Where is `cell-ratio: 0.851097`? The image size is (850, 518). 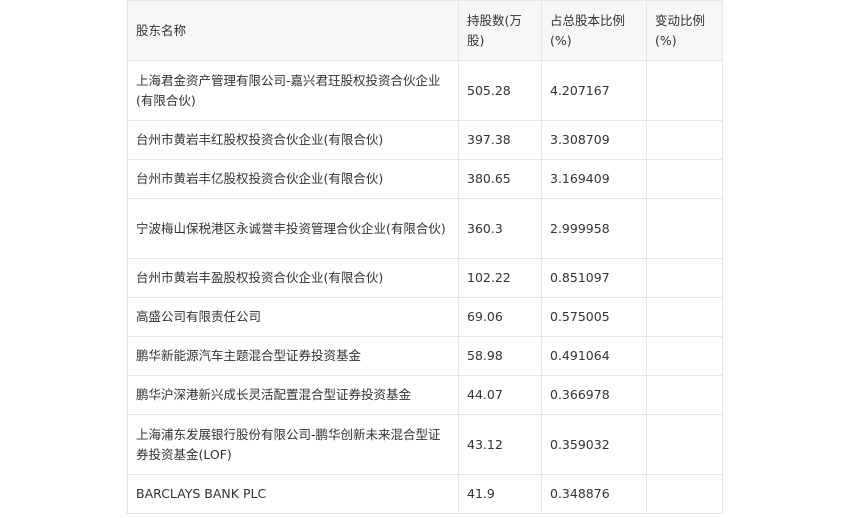
cell-ratio: 0.851097 is located at coordinates (594, 278).